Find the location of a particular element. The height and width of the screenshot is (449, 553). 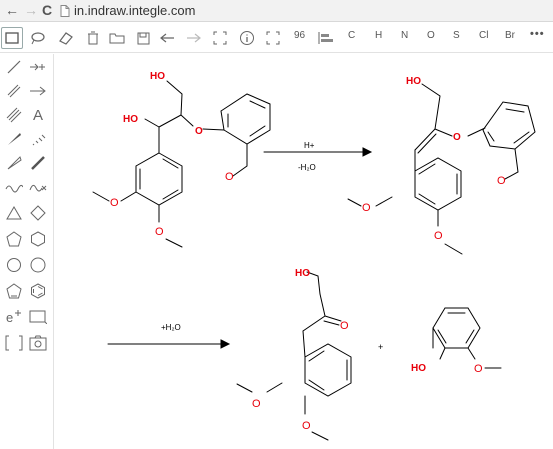

reload-icon: C is located at coordinates (47, 10).